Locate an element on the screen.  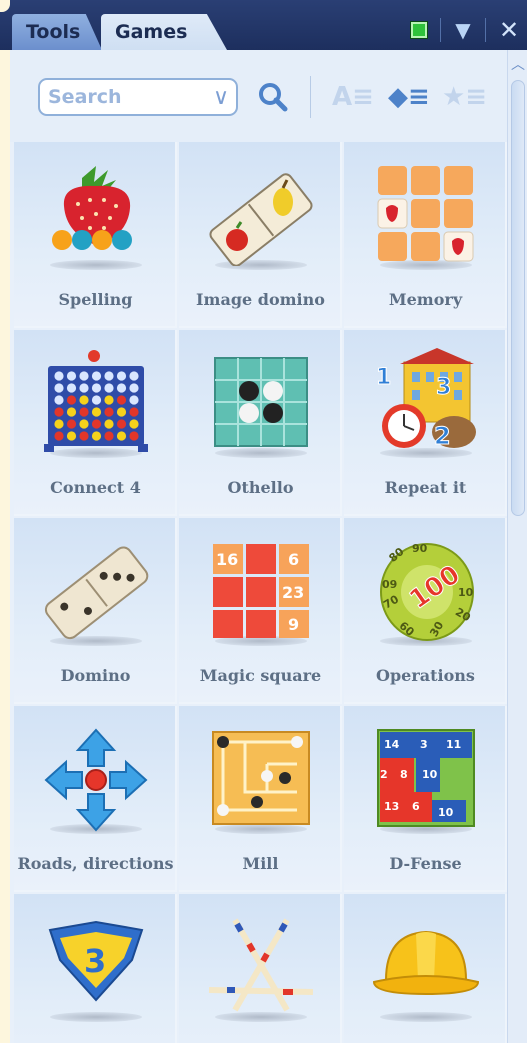
divider is located at coordinates (440, 30).